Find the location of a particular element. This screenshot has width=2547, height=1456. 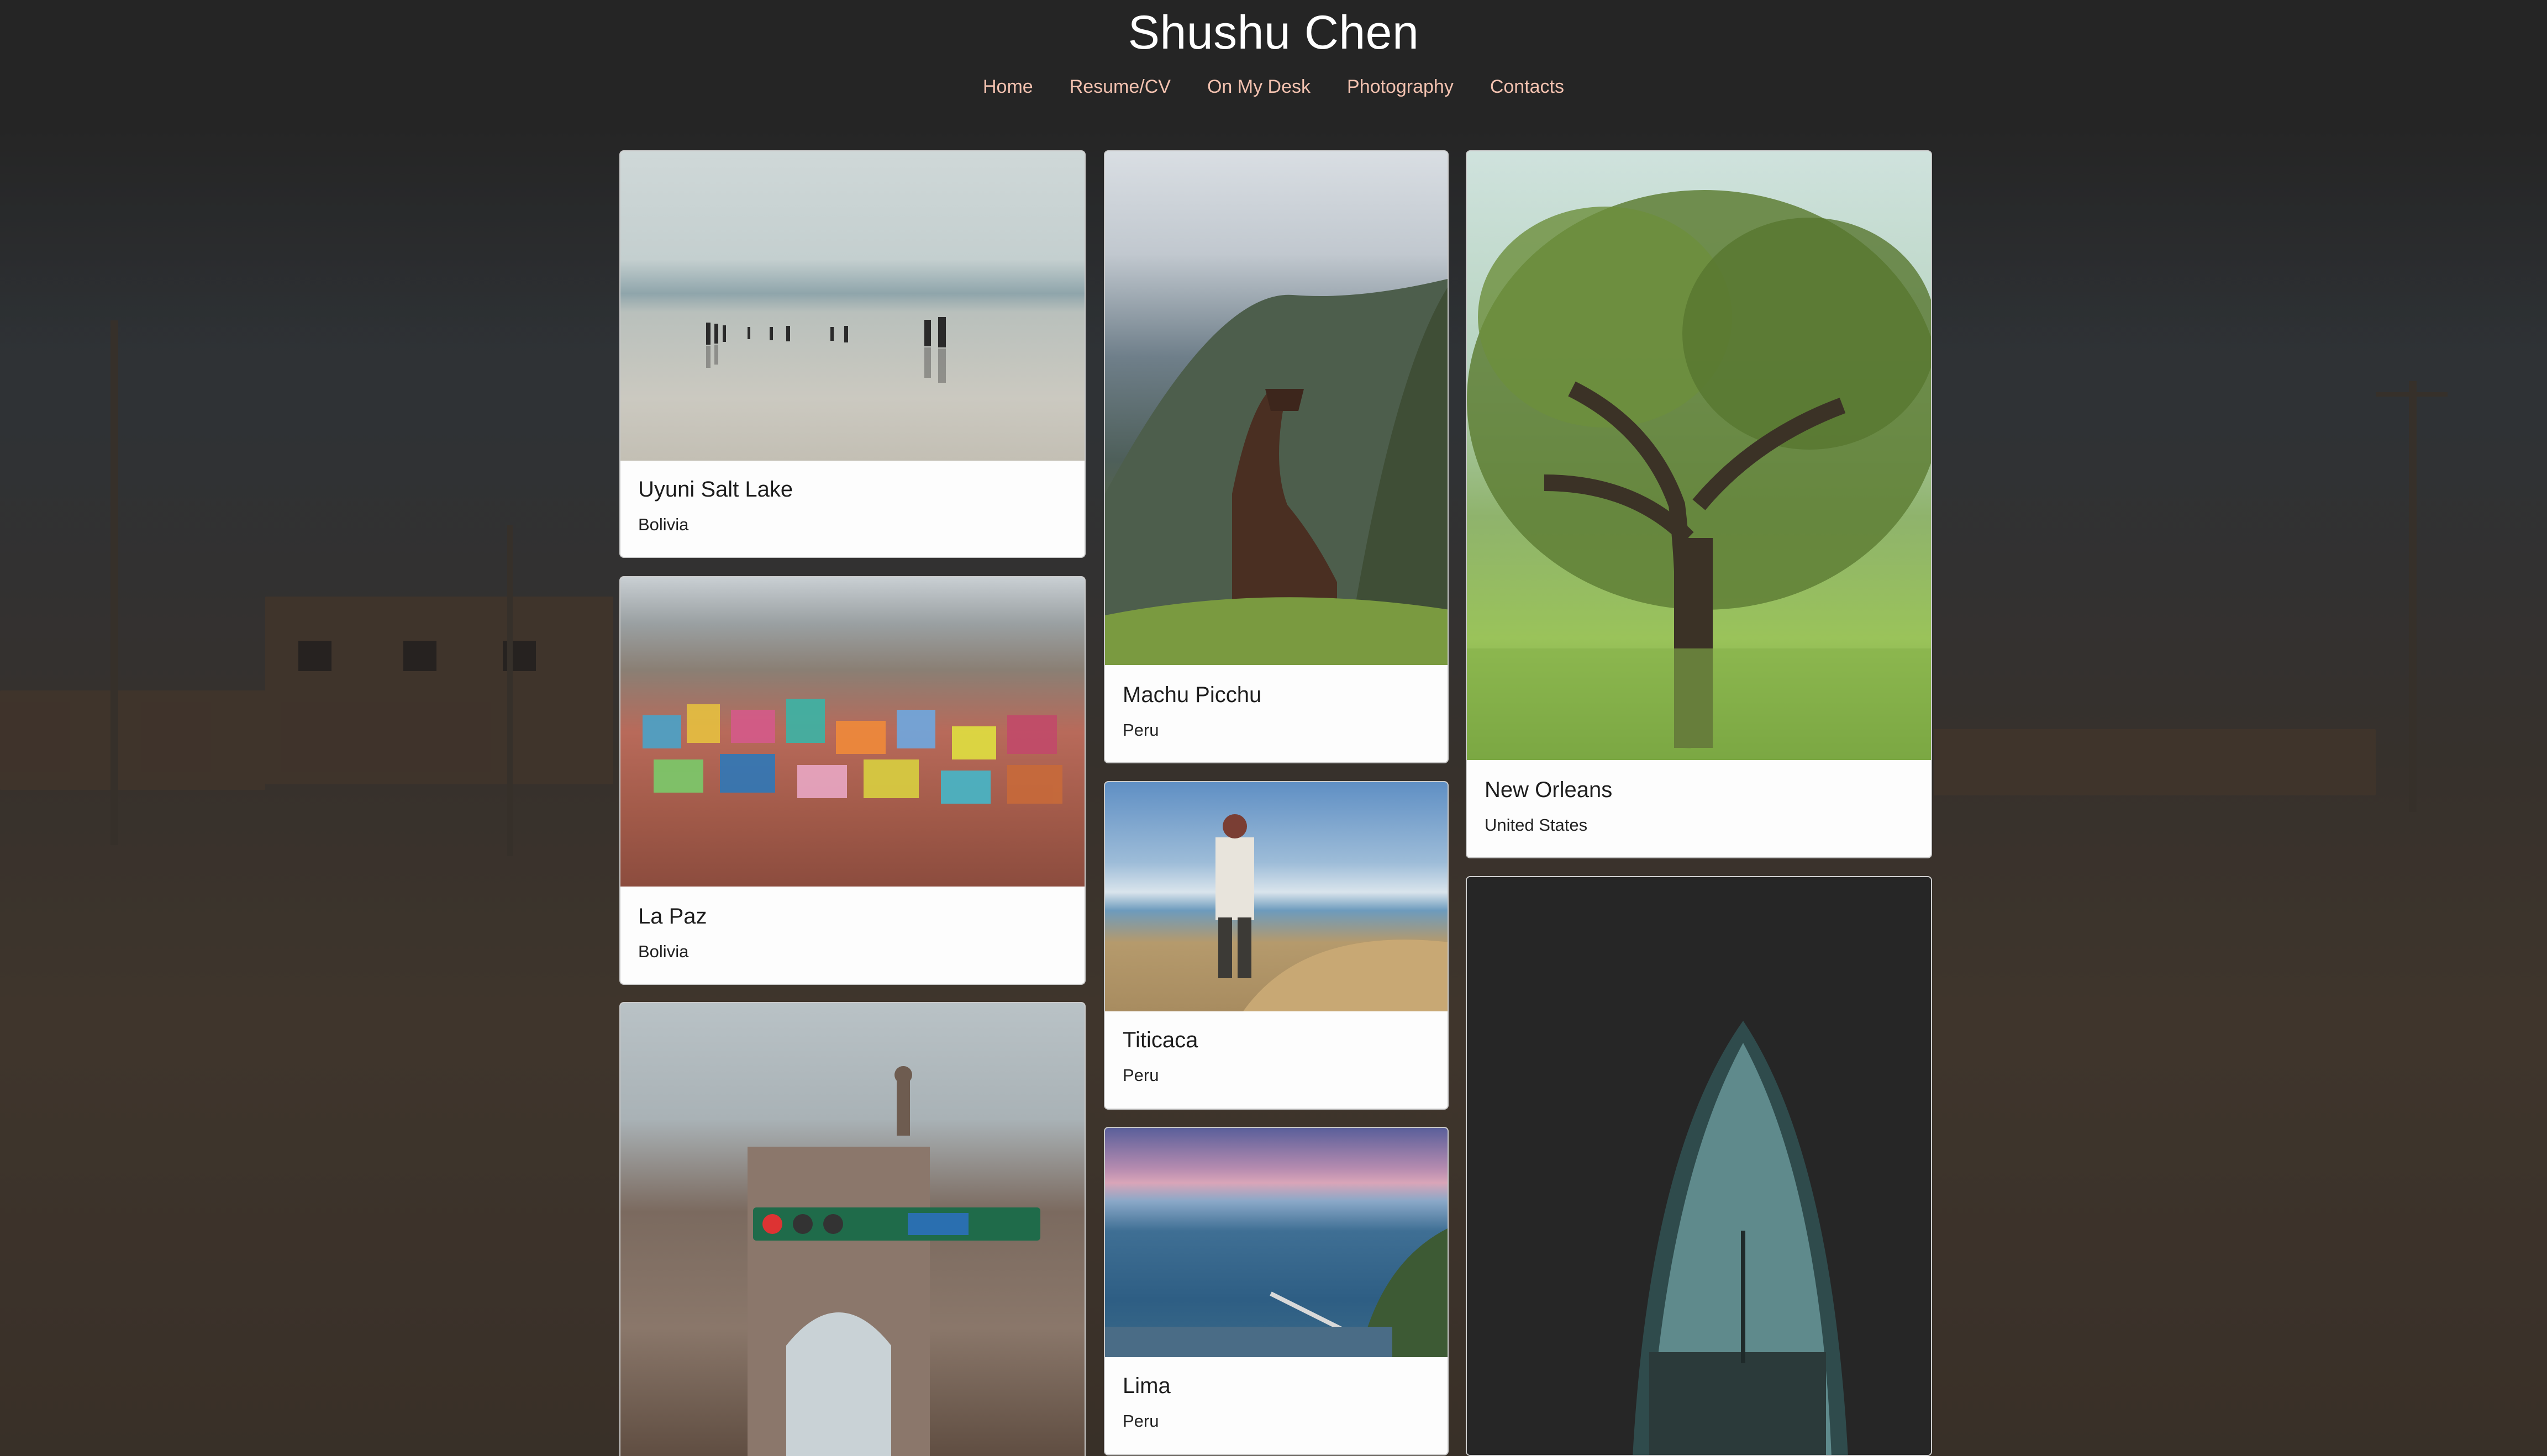

photo-new-orleans is located at coordinates (1699, 456).